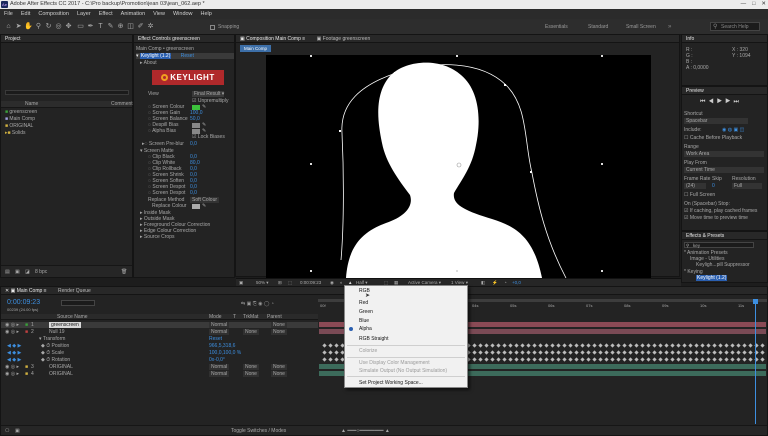 This screenshot has height=436, width=768. Describe the element at coordinates (365, 431) in the screenshot. I see `zoom-slider: ▲ ━━━○━━━━━━━━ ▲` at that location.